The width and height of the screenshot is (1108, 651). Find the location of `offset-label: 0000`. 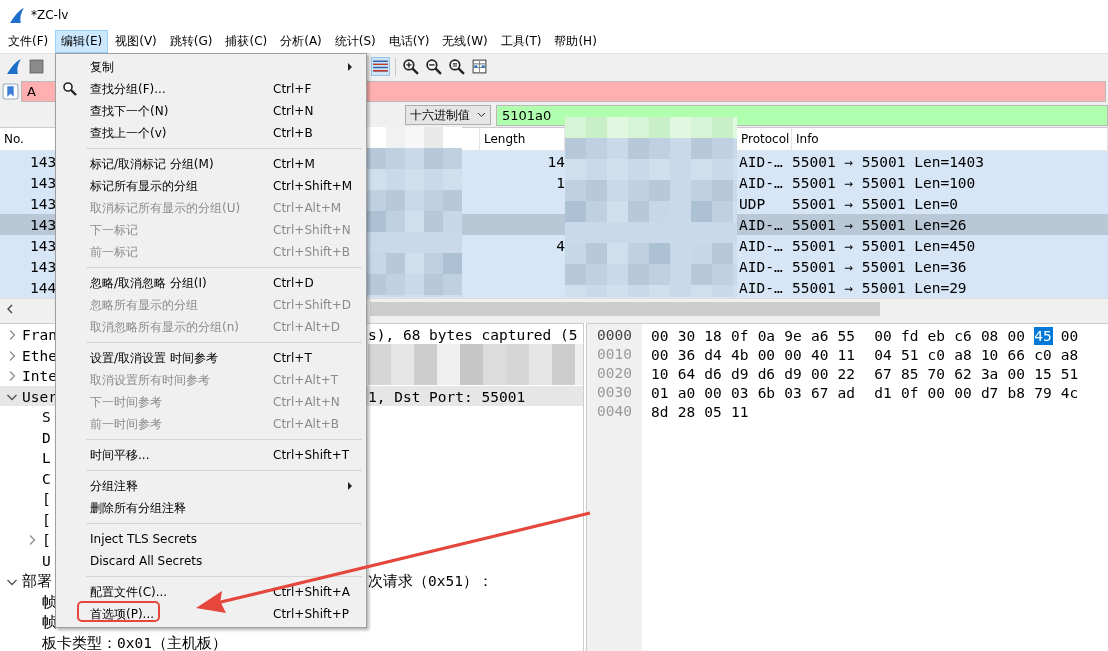

offset-label: 0000 is located at coordinates (614, 335).